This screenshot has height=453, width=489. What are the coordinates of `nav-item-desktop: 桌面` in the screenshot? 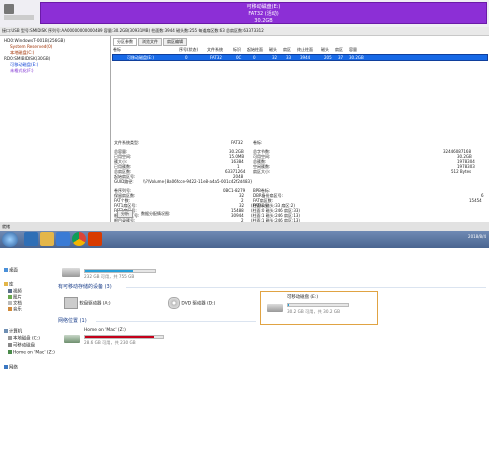 It's located at (11, 271).